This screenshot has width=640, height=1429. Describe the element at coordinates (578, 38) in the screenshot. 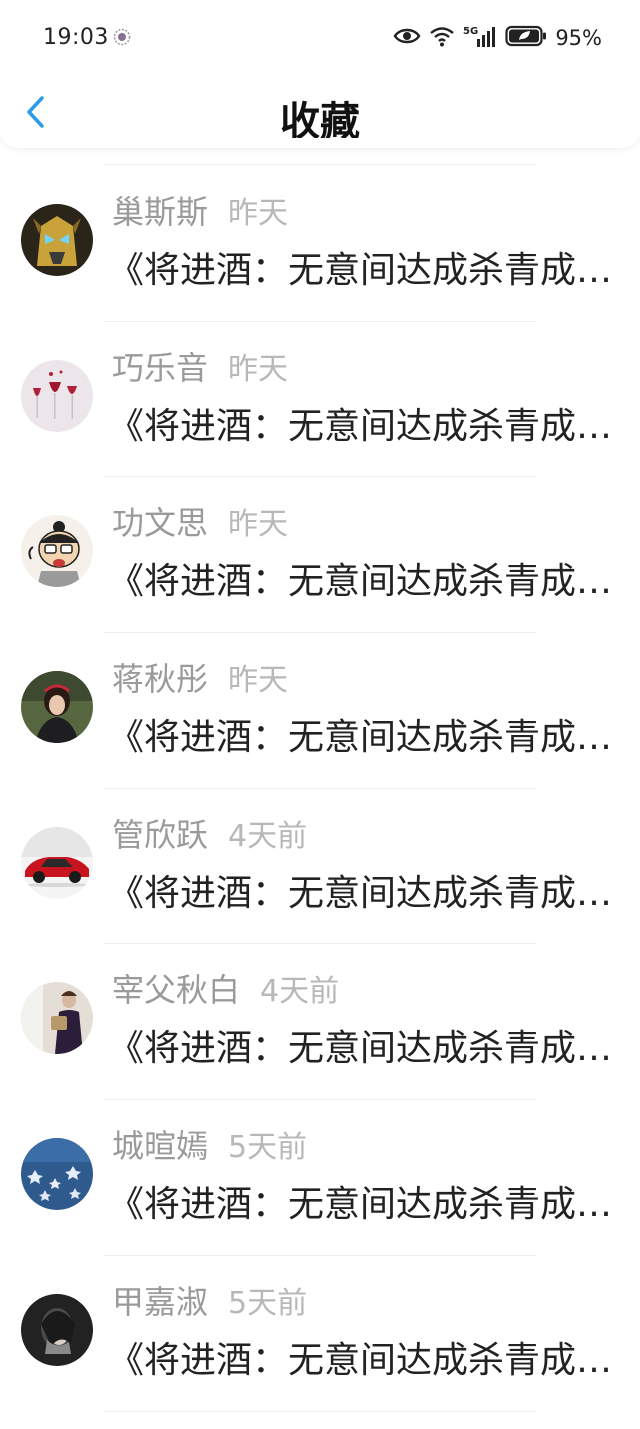

I see `battery-percent: 95%` at that location.